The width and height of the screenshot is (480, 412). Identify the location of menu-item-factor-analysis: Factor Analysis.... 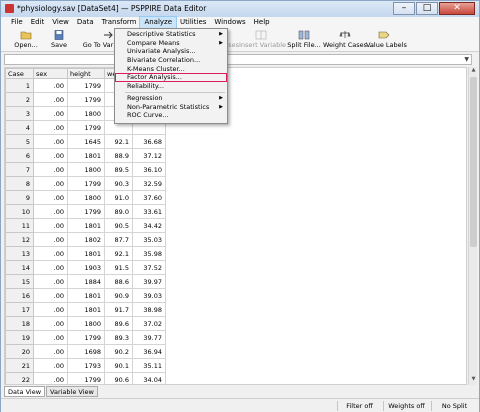
(171, 78).